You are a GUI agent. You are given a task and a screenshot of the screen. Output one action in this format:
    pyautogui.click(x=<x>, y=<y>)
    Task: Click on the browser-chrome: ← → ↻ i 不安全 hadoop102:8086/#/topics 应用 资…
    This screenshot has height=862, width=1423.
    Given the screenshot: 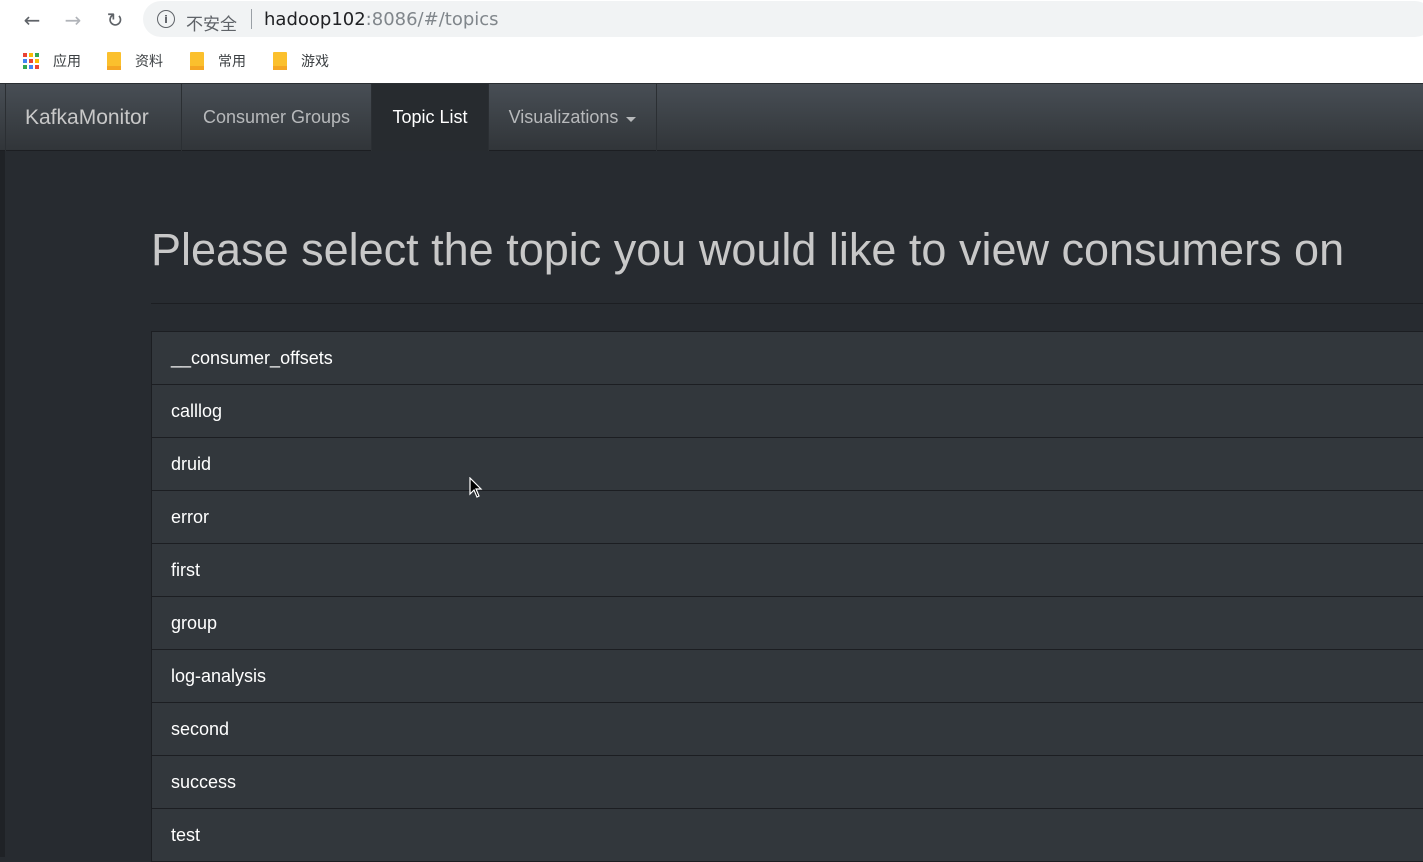 What is the action you would take?
    pyautogui.click(x=711, y=41)
    